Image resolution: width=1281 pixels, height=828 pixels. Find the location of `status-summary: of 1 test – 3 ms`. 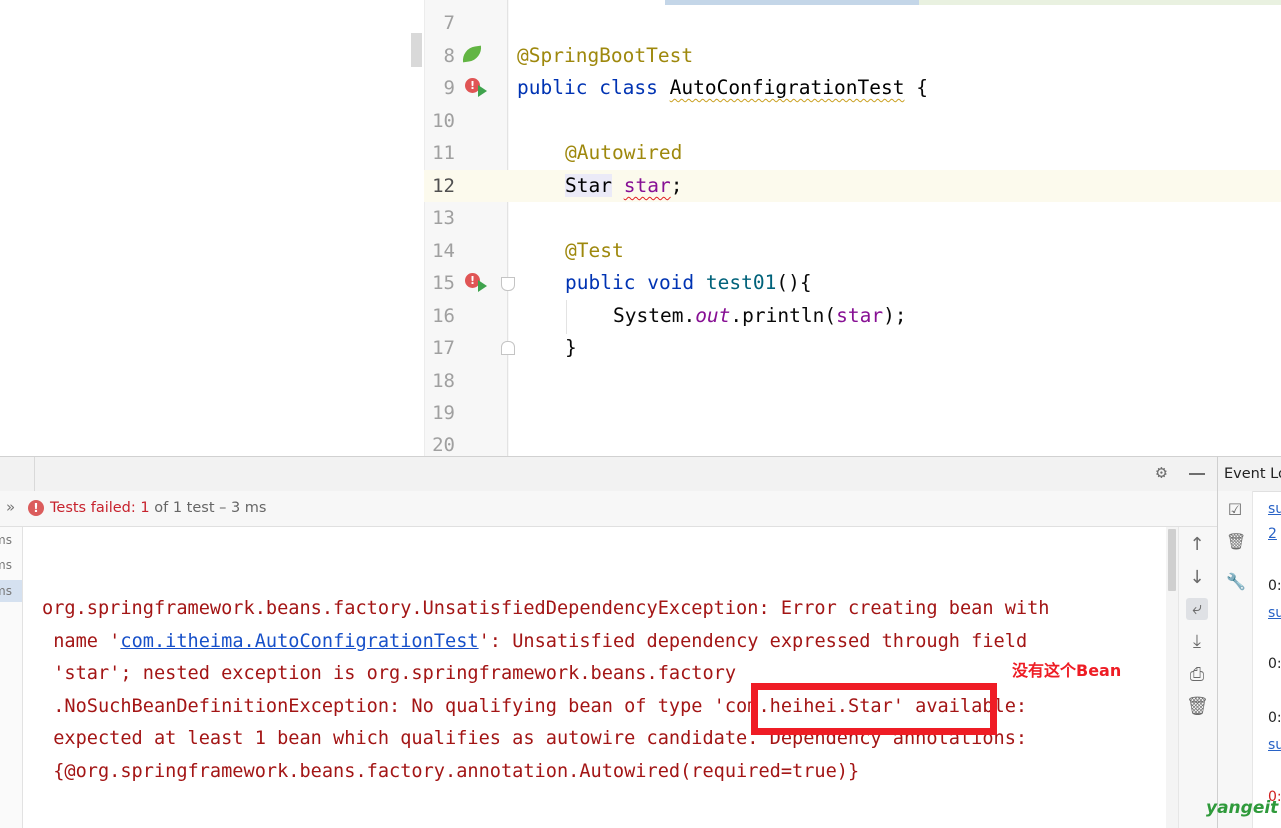

status-summary: of 1 test – 3 ms is located at coordinates (210, 508).